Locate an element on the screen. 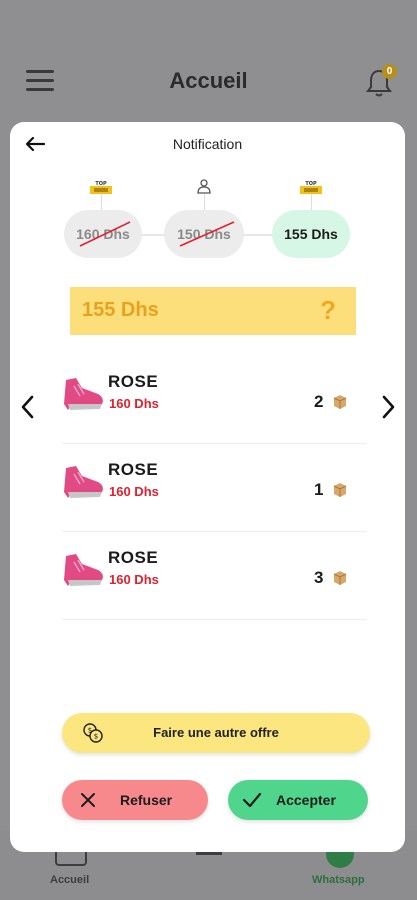 The image size is (417, 900). refuse-button: Refuser is located at coordinates (135, 800).